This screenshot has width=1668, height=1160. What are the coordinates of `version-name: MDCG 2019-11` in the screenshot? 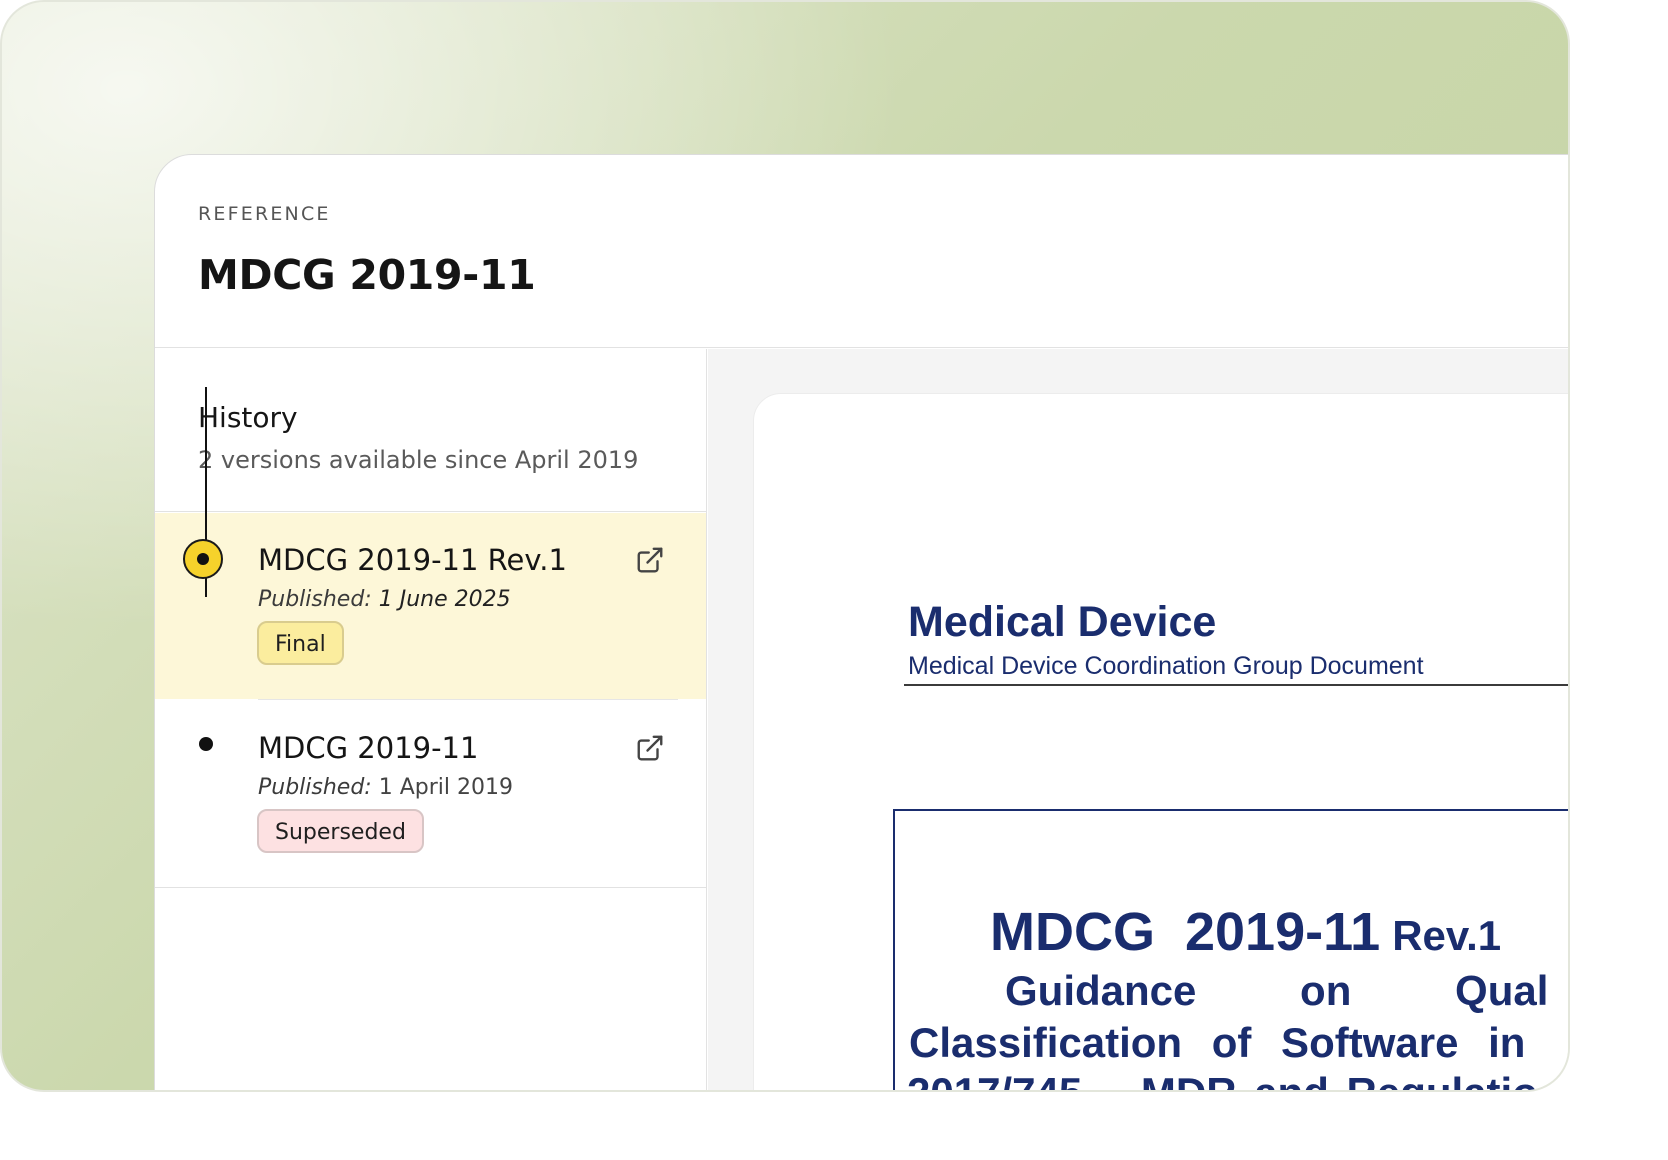 It's located at (368, 748).